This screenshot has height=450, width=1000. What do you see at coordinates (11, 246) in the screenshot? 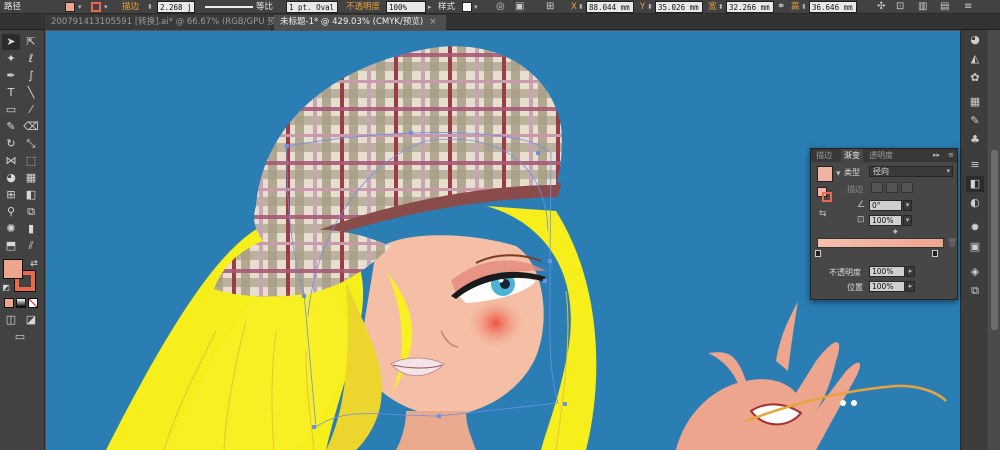
I see `artboard-tool-icon: ⬒` at bounding box center [11, 246].